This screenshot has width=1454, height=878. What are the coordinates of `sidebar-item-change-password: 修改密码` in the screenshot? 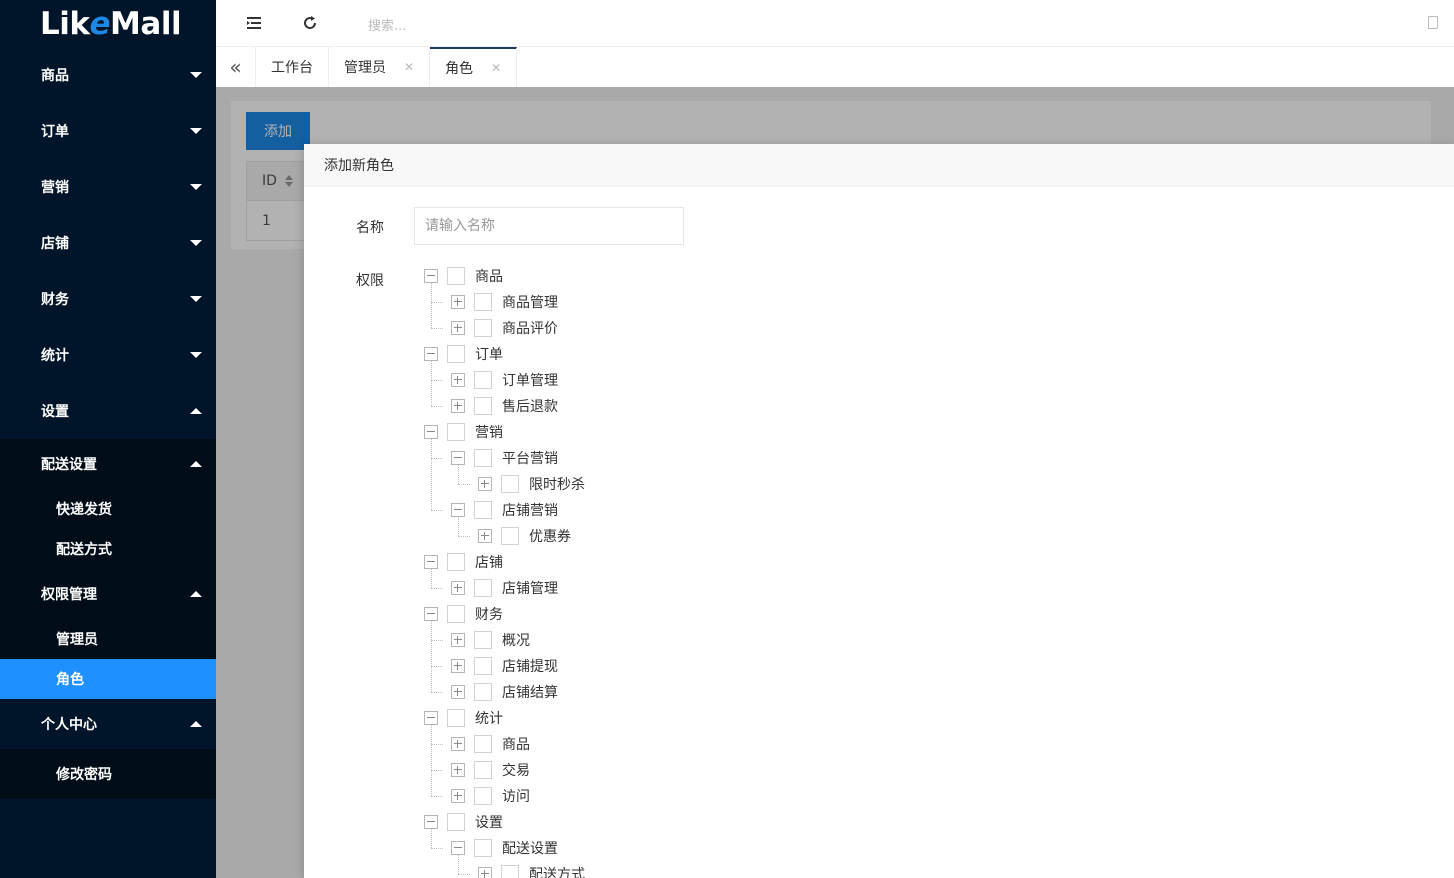 It's located at (108, 774).